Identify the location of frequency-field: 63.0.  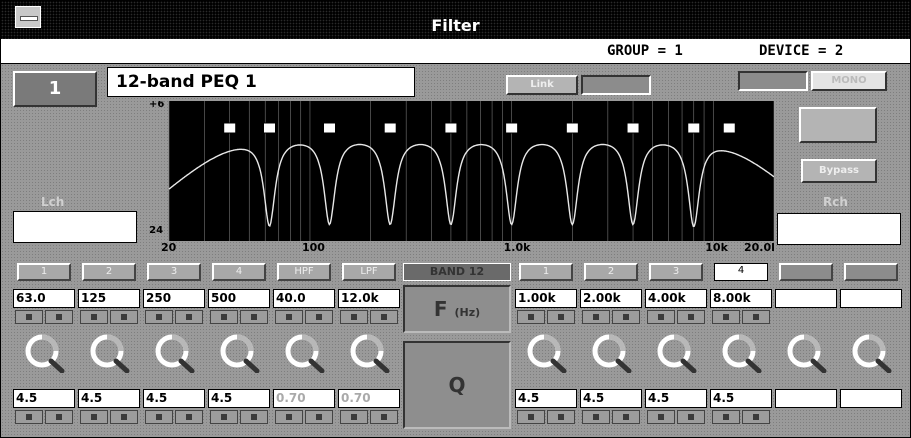
(44, 298).